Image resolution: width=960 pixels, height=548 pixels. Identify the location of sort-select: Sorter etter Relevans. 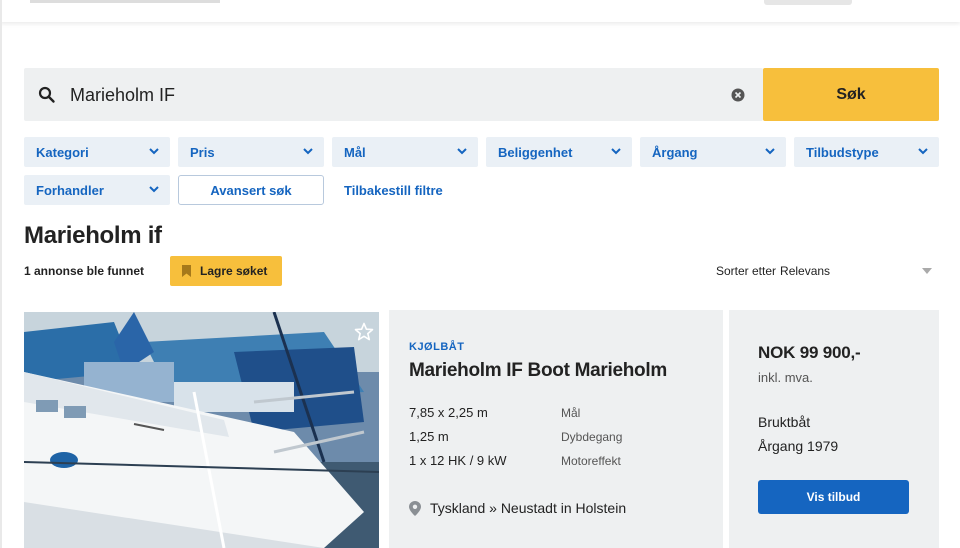
(827, 271).